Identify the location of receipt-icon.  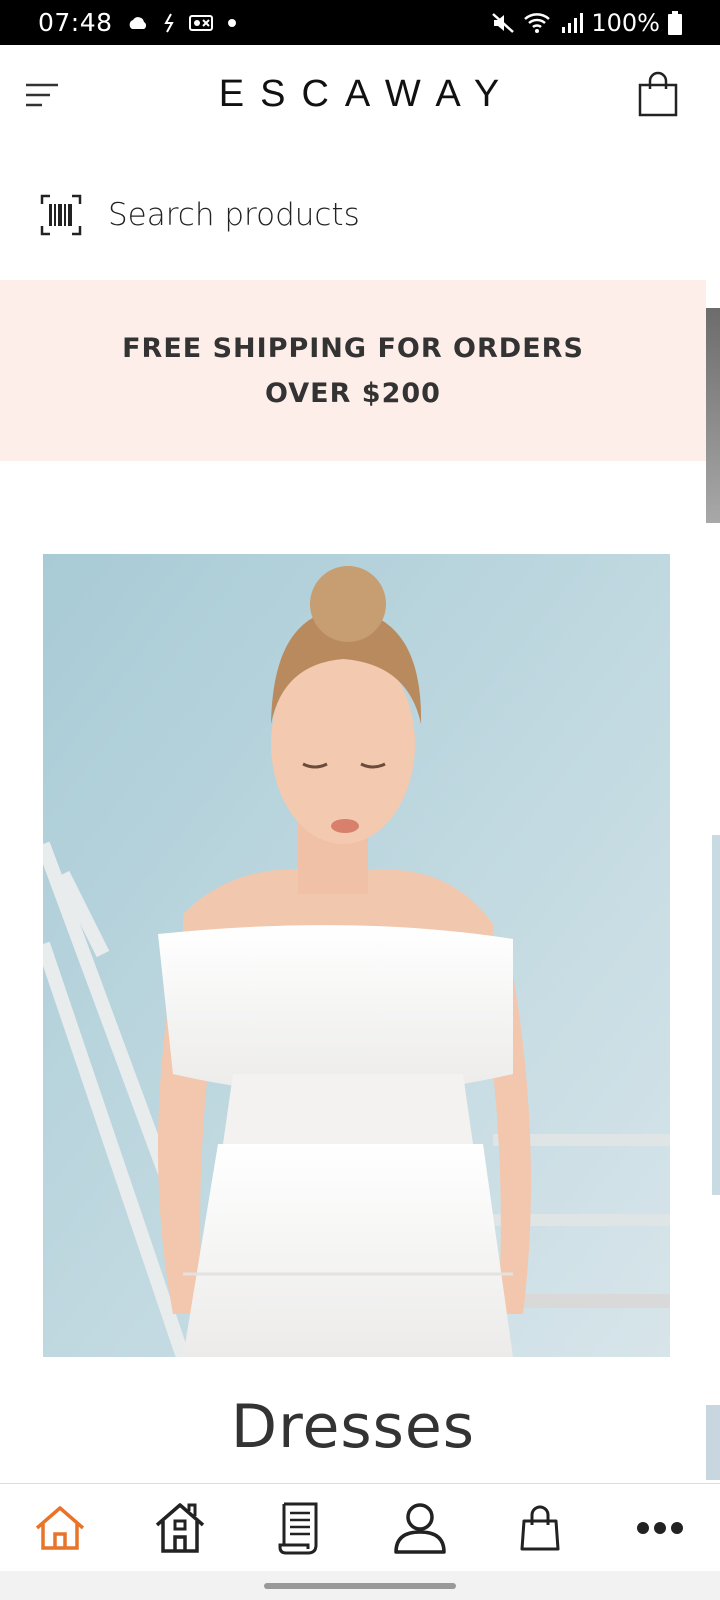
(298, 1528).